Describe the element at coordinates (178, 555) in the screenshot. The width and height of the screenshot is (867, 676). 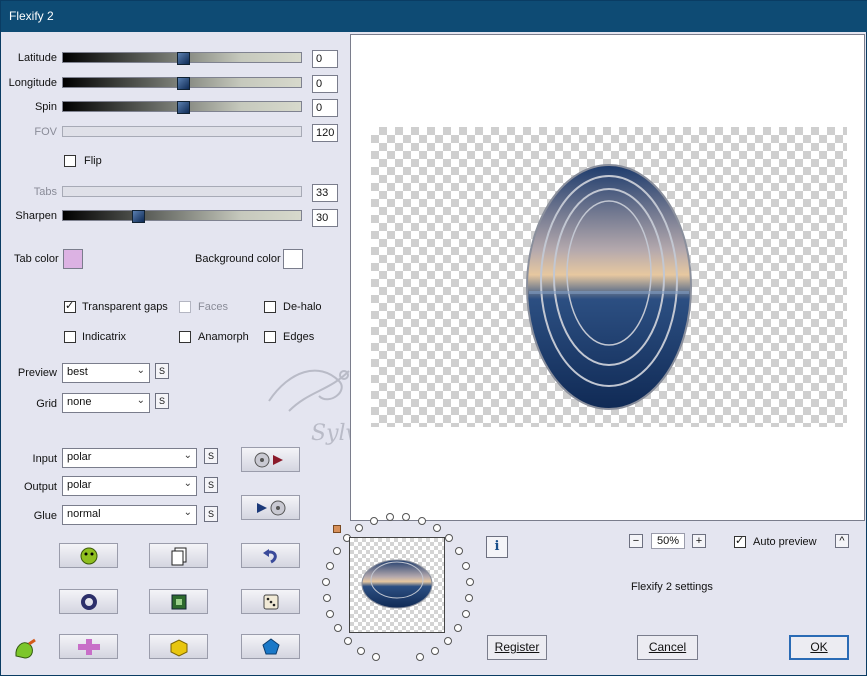
I see `copy-button` at that location.